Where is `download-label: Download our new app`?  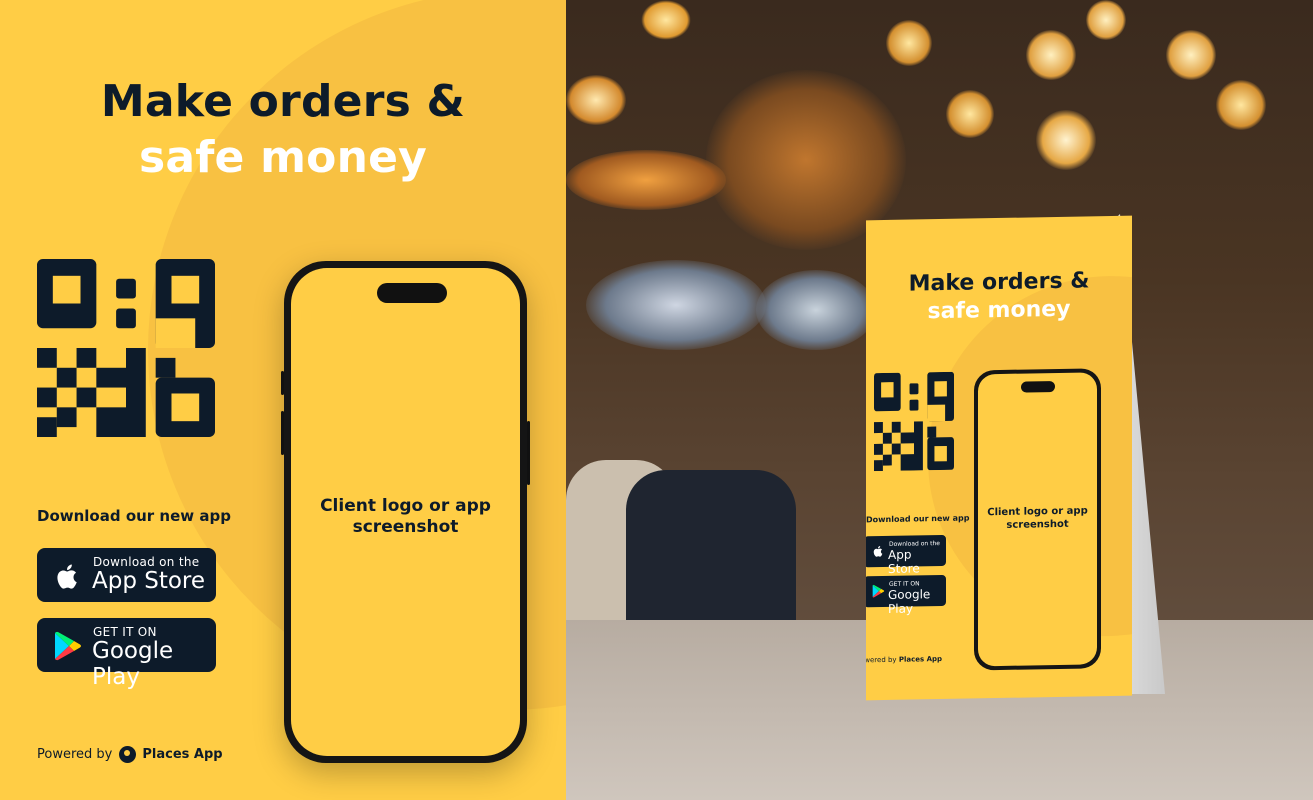 download-label: Download our new app is located at coordinates (134, 516).